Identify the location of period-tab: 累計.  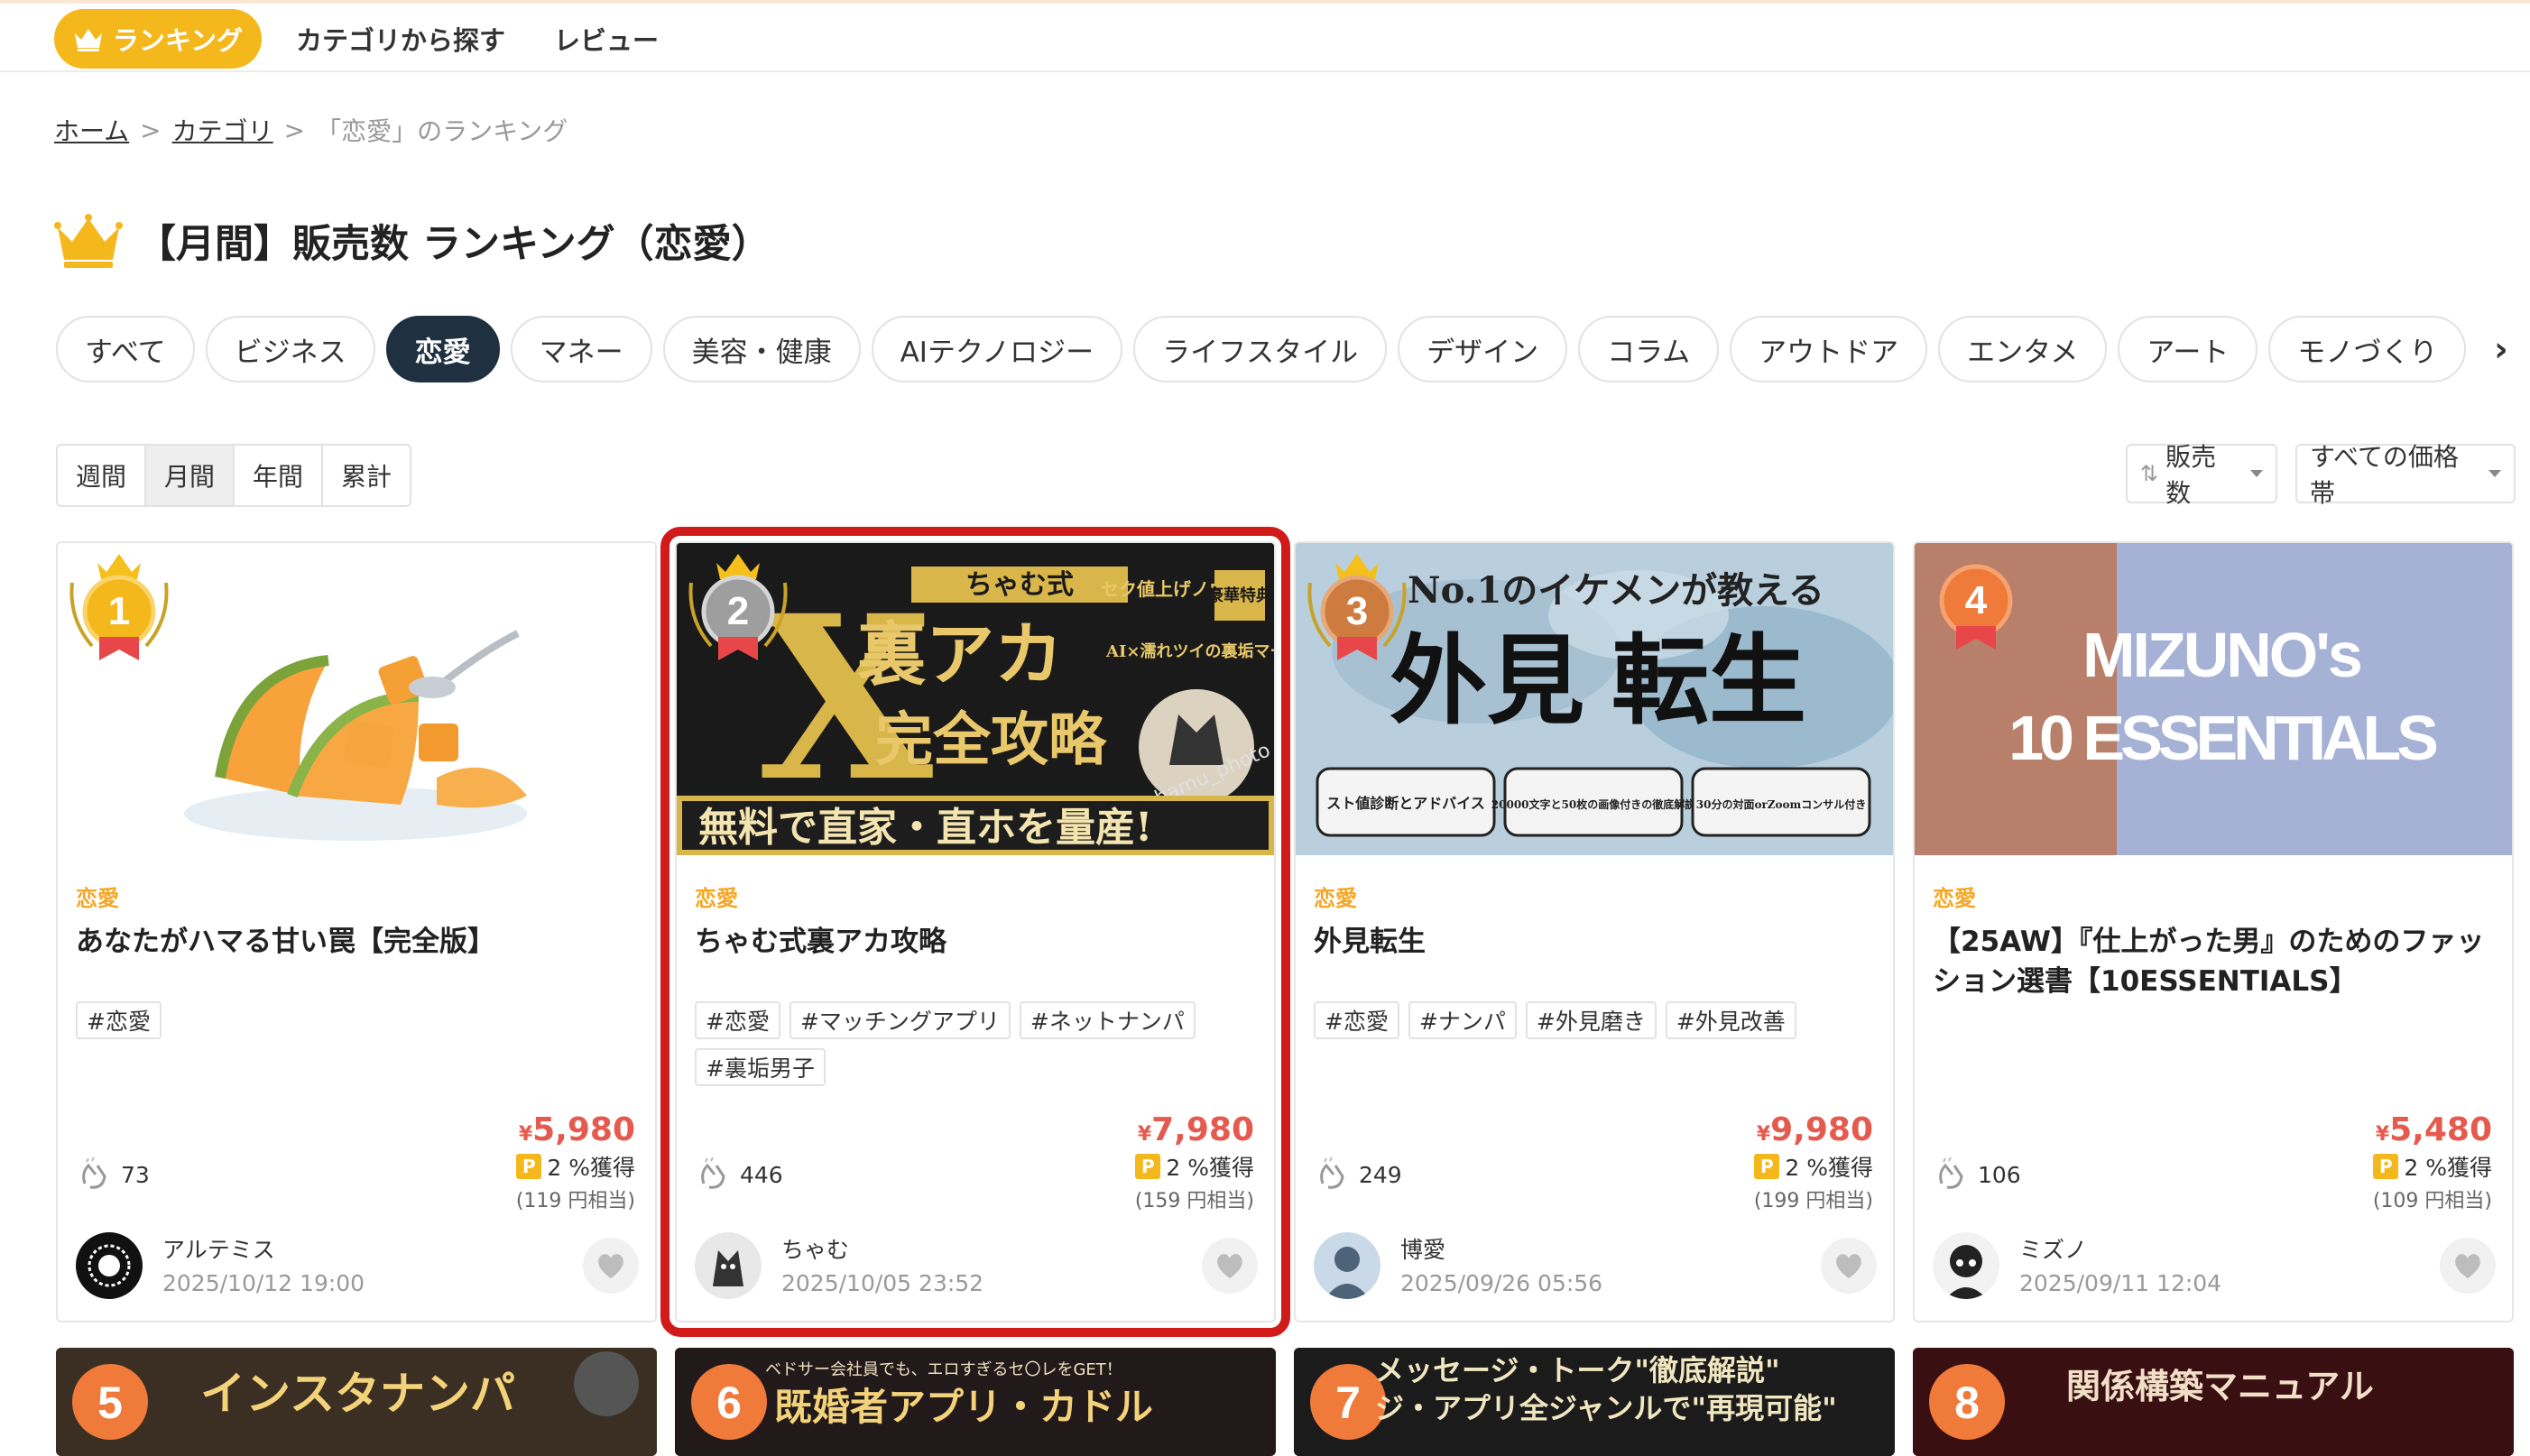
(366, 475).